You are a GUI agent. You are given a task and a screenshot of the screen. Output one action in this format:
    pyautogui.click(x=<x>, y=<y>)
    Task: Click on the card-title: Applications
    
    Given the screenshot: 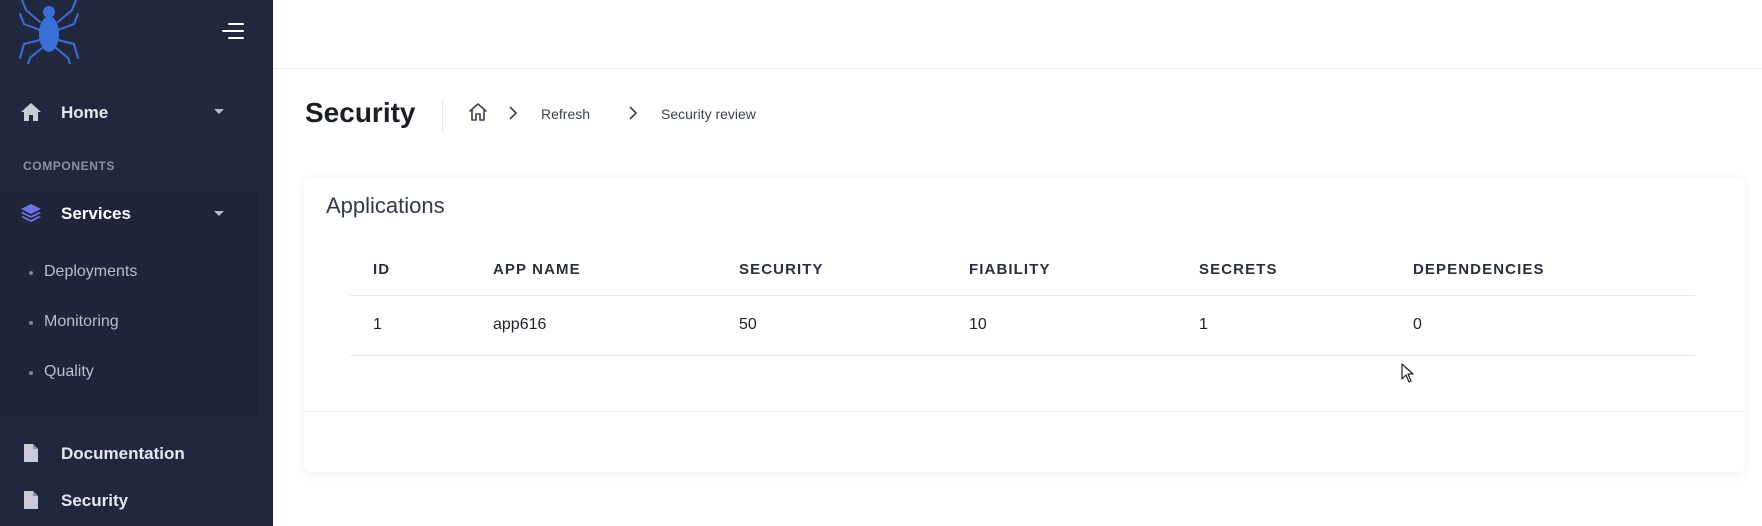 What is the action you would take?
    pyautogui.click(x=385, y=205)
    